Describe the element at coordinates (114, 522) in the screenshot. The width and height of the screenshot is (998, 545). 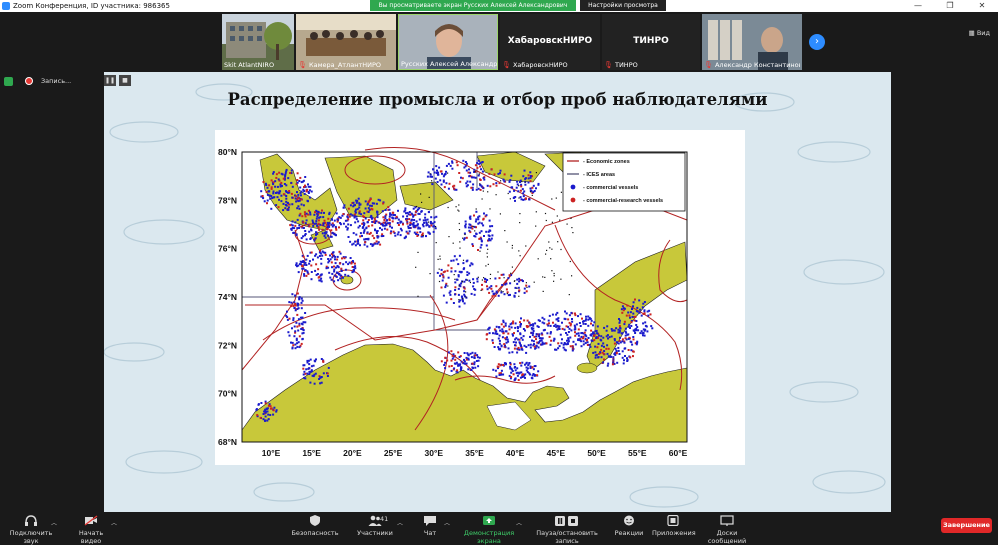
I see `video-options-caret: ︿` at that location.